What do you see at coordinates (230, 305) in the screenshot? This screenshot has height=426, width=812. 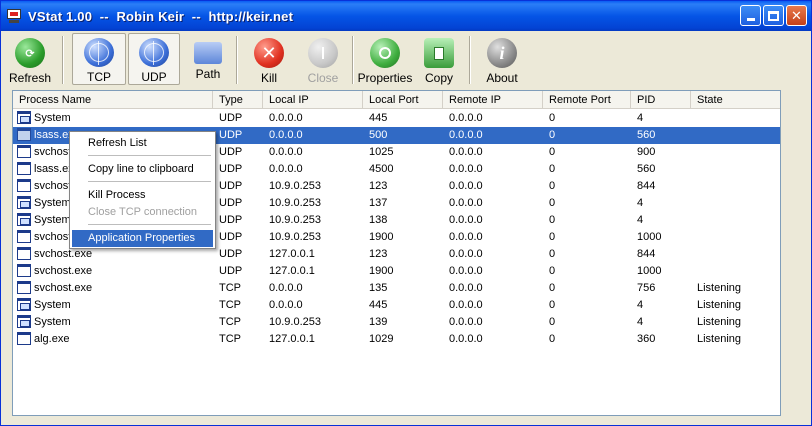 I see `cell-type: TCP` at bounding box center [230, 305].